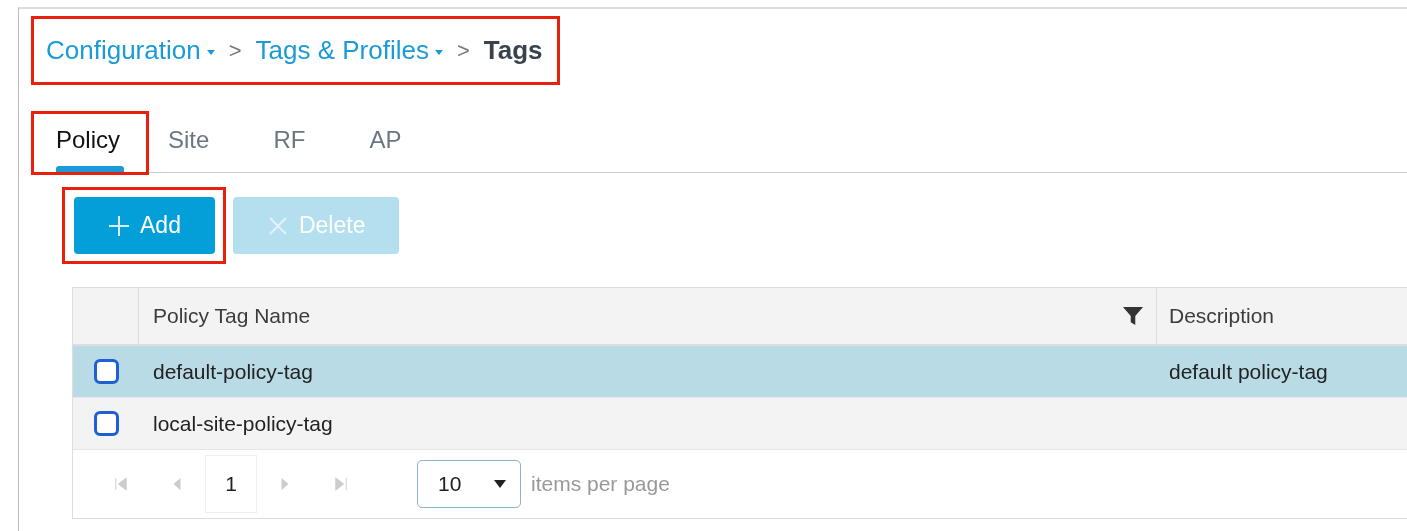  I want to click on items-per-page-label: items per page, so click(600, 484).